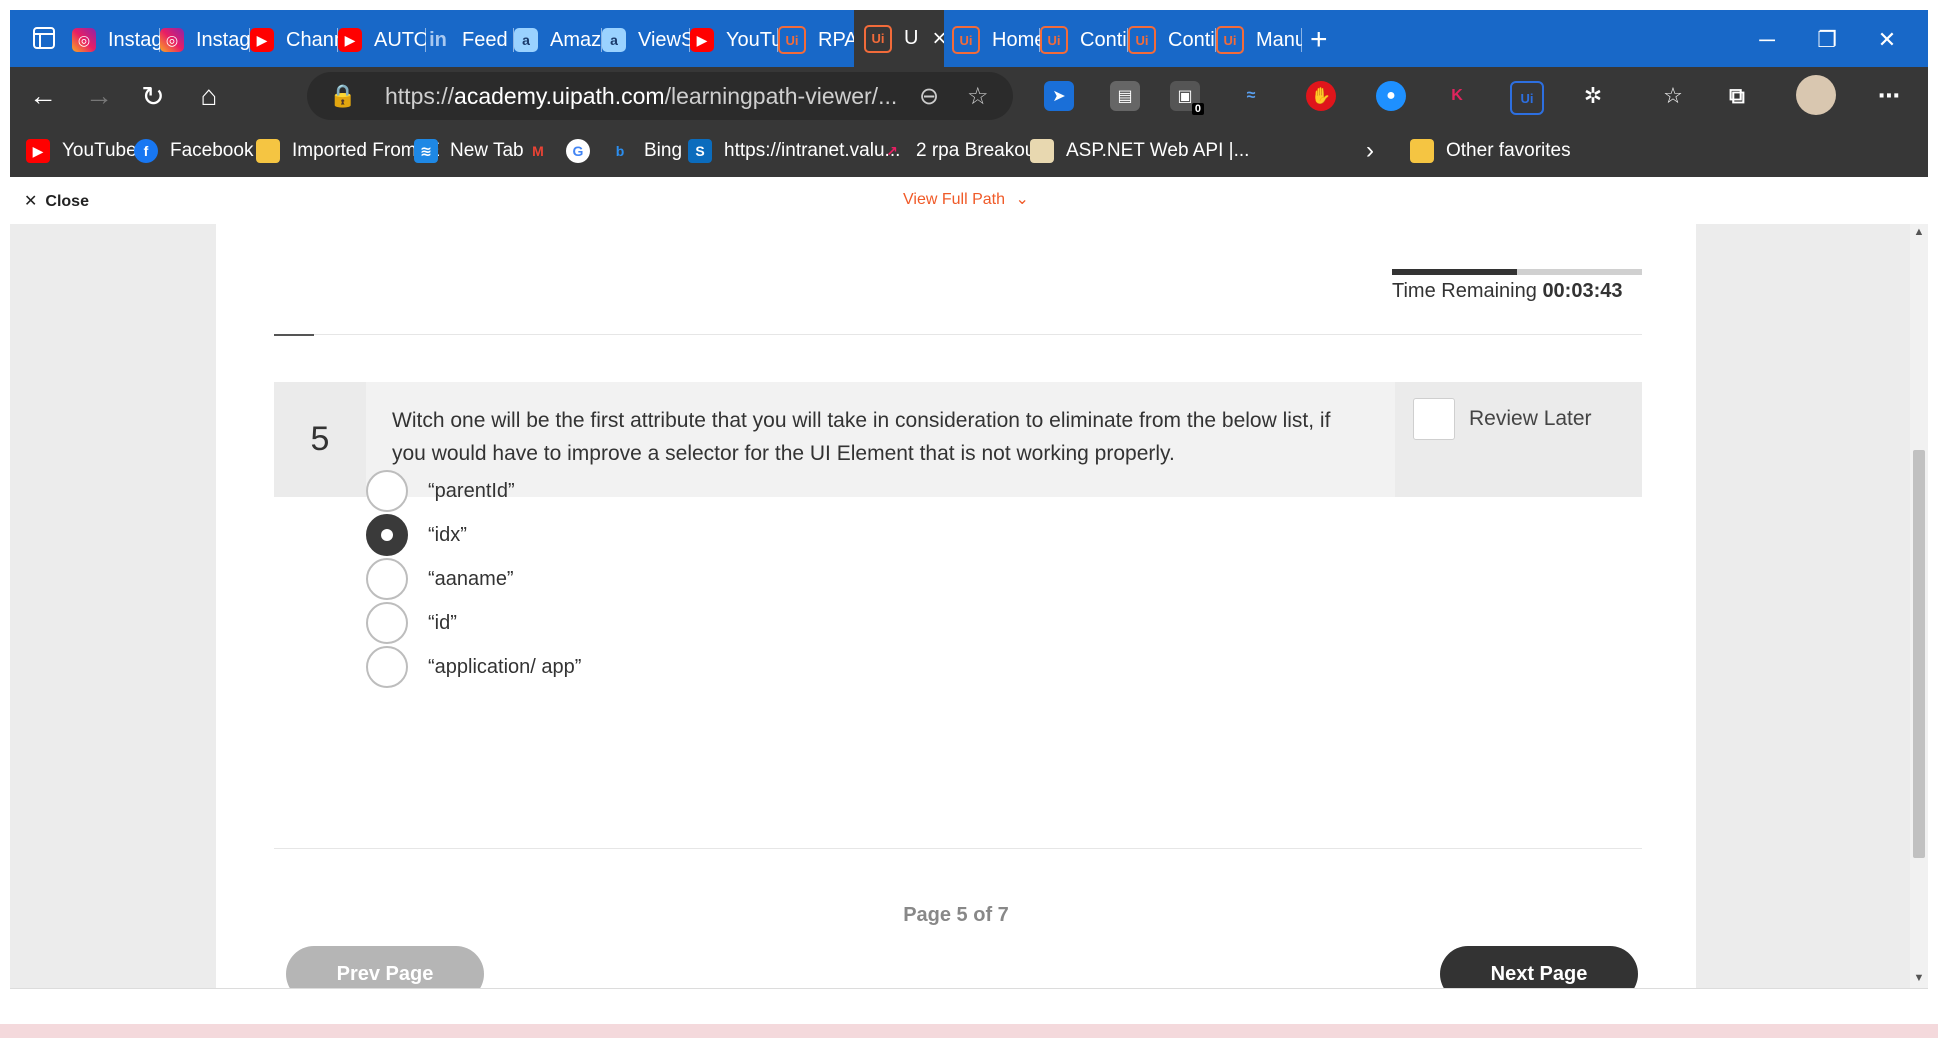  I want to click on review-later-checkbox: Review Later, so click(1502, 419).